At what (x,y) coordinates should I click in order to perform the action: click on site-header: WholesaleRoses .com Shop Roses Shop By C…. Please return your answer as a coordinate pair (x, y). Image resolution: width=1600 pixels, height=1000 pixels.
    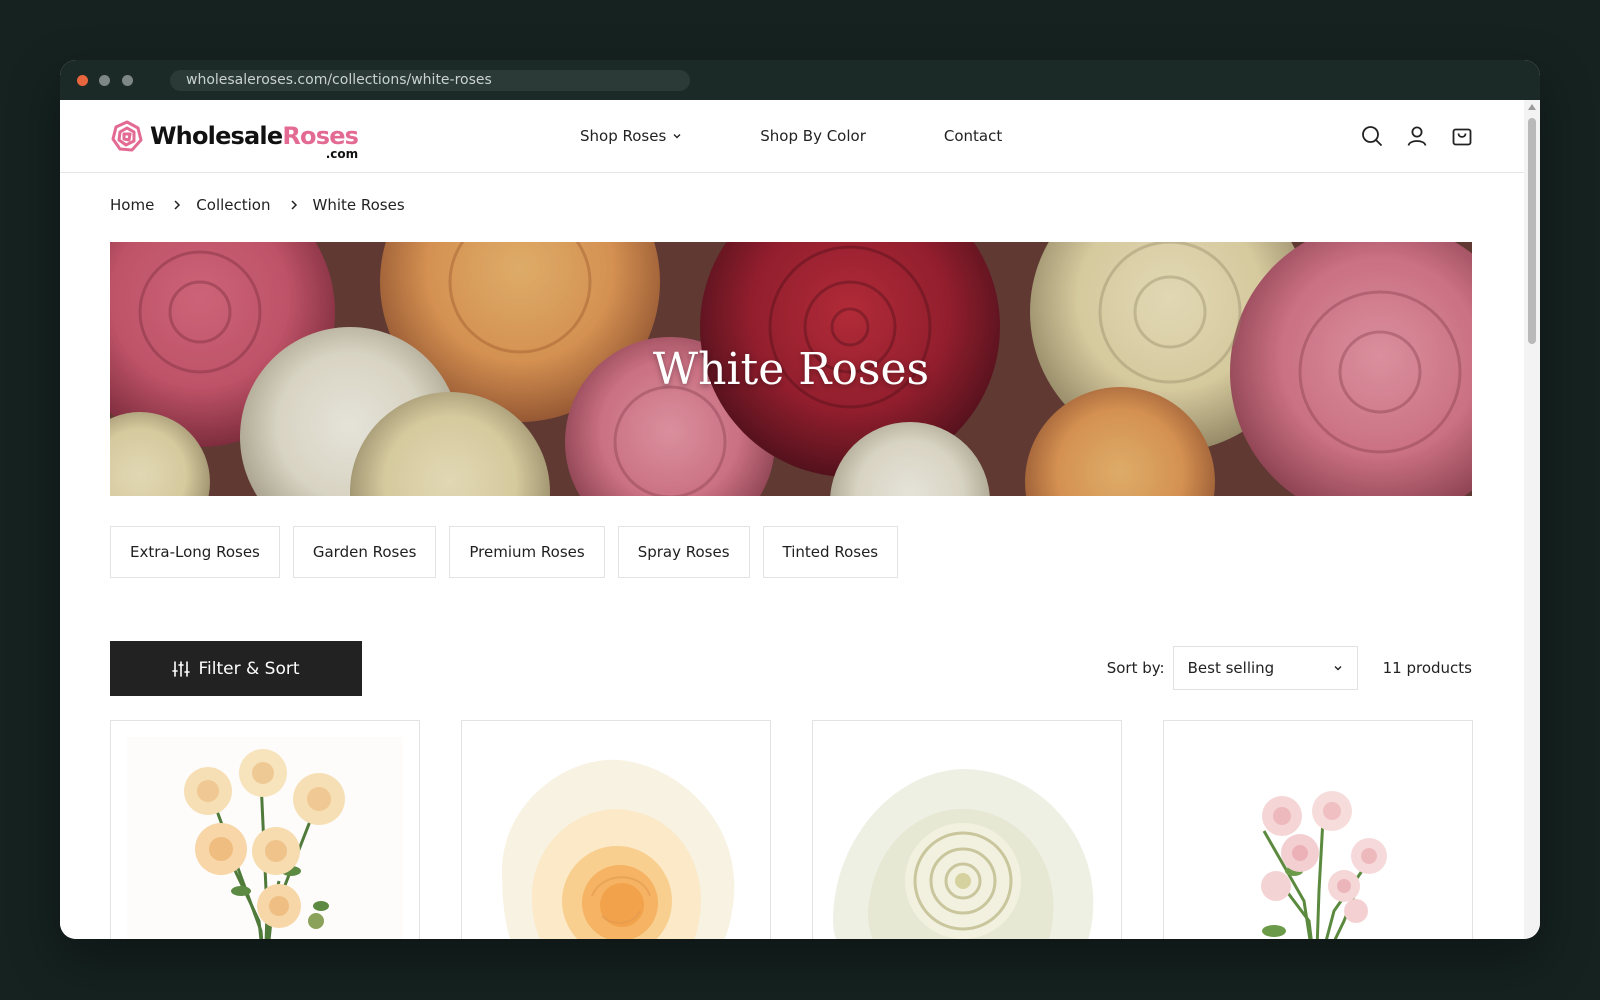
    Looking at the image, I should click on (792, 136).